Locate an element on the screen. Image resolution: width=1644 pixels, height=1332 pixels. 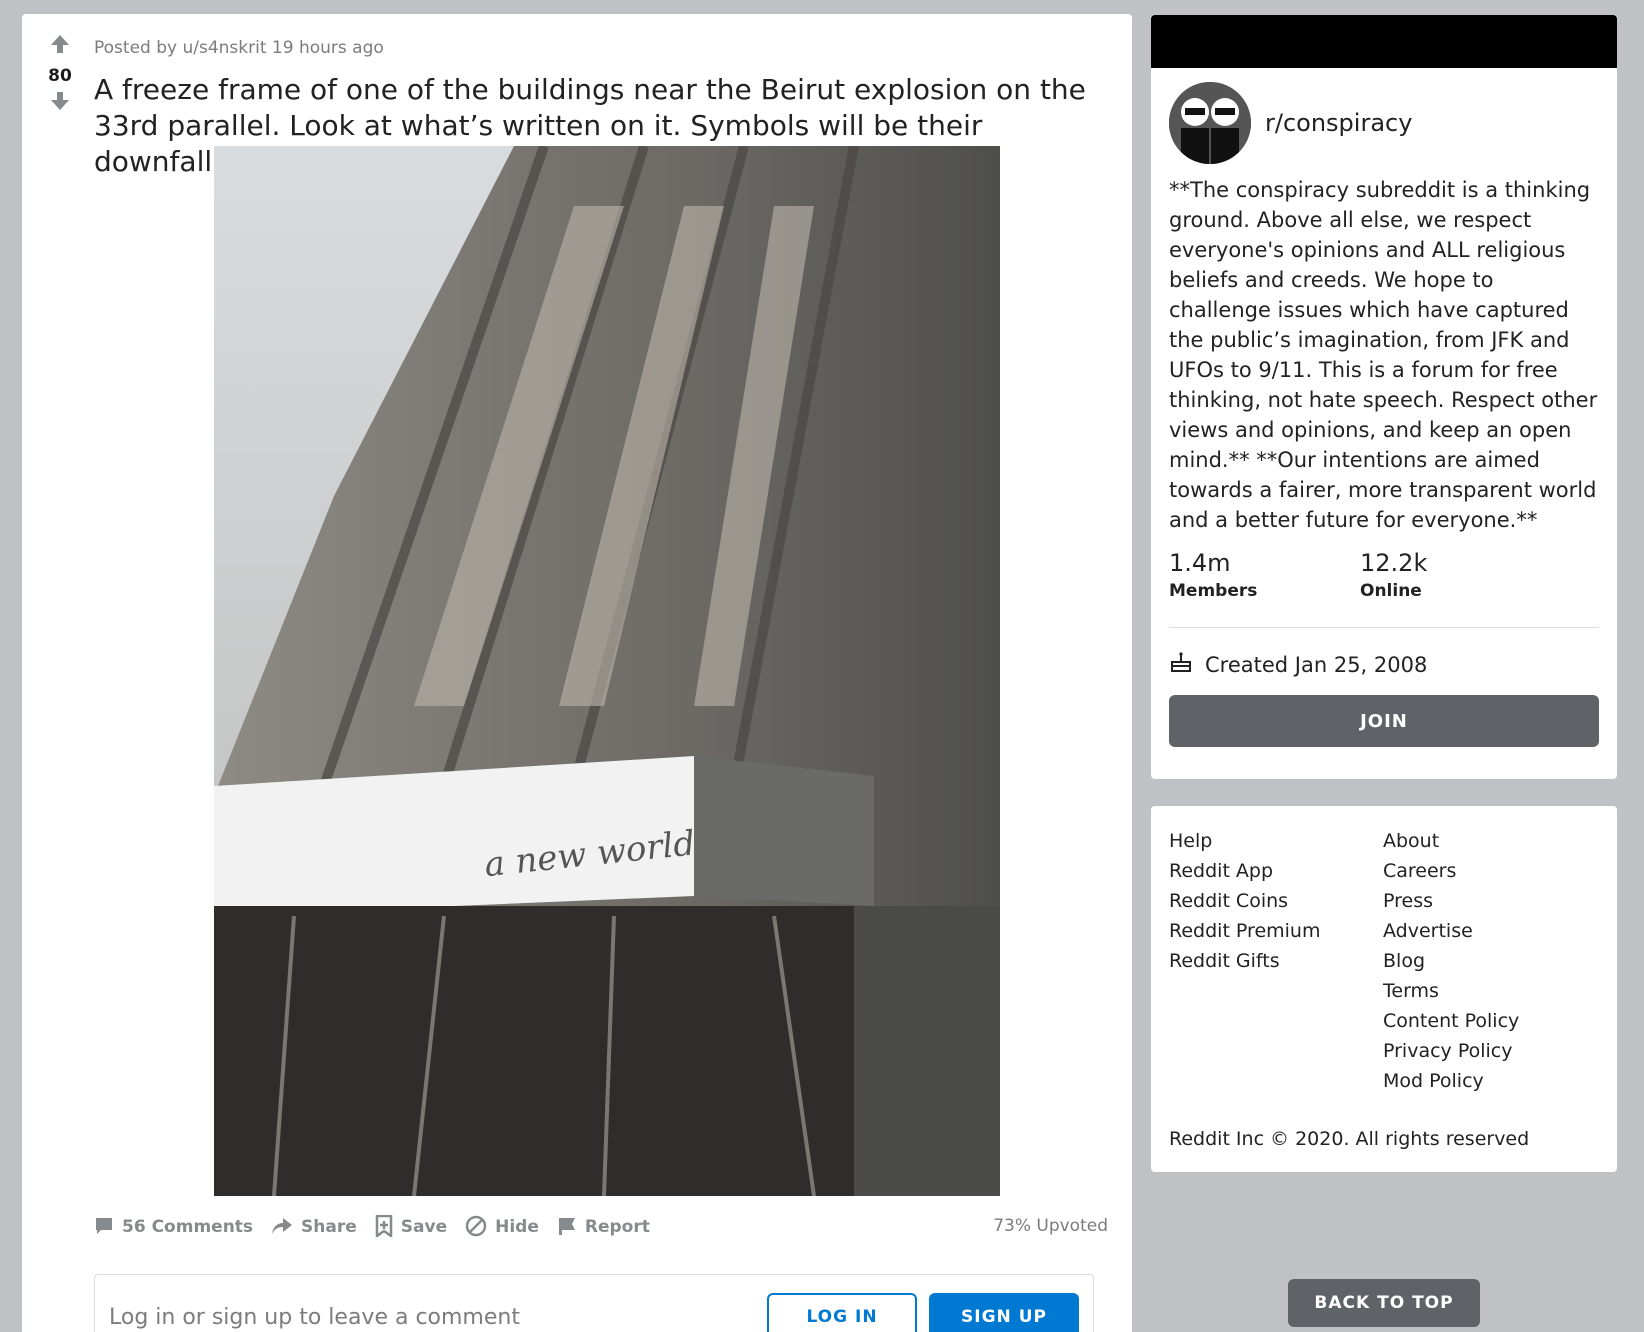
report-button: Report is located at coordinates (603, 1227).